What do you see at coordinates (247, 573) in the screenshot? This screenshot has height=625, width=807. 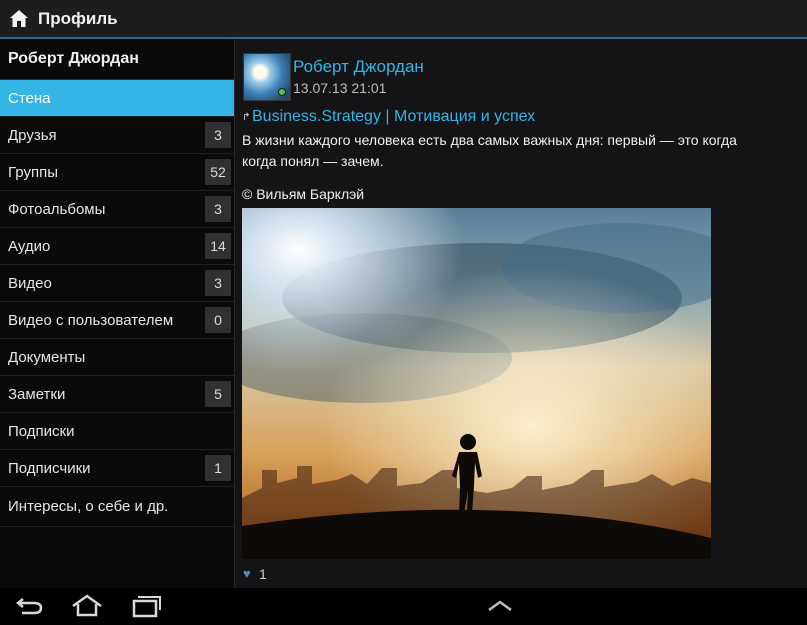 I see `heart-icon: ♥` at bounding box center [247, 573].